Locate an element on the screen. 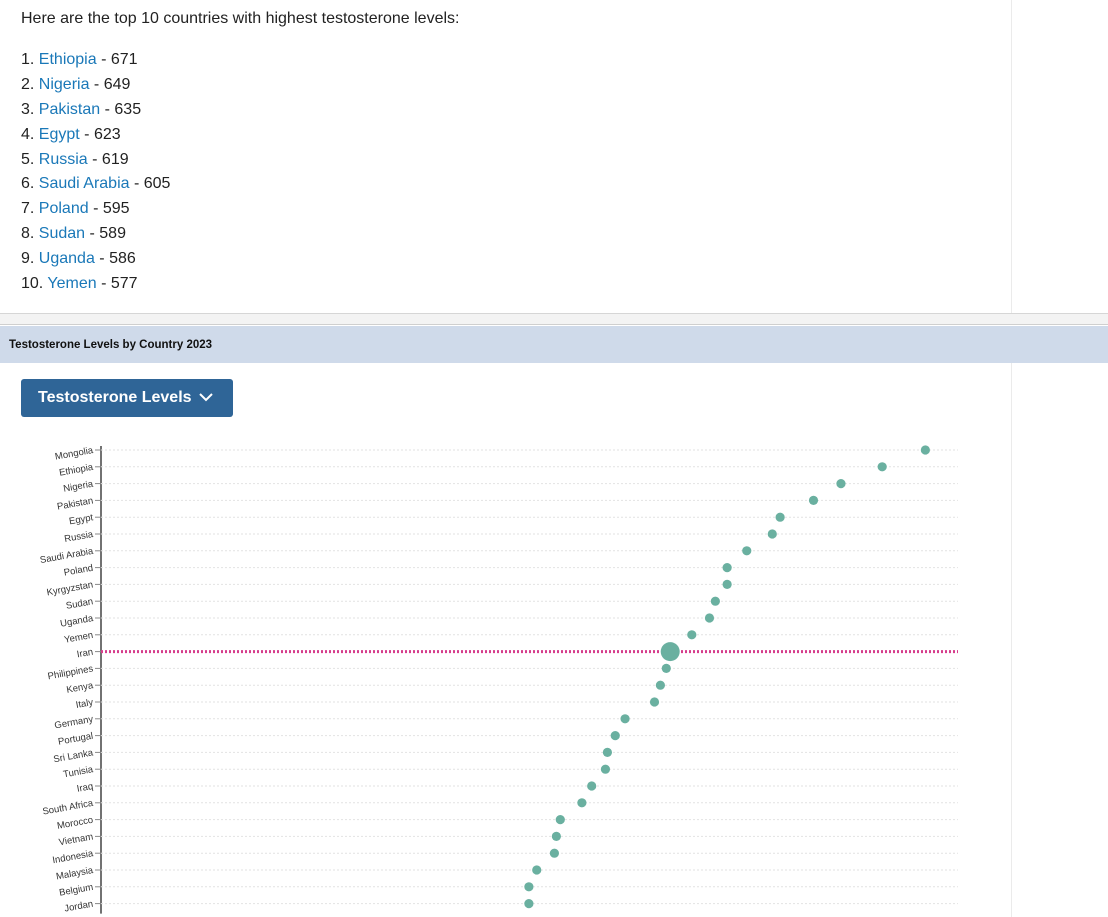 This screenshot has height=917, width=1108. list-item: 7. Poland - 595 is located at coordinates (95, 211).